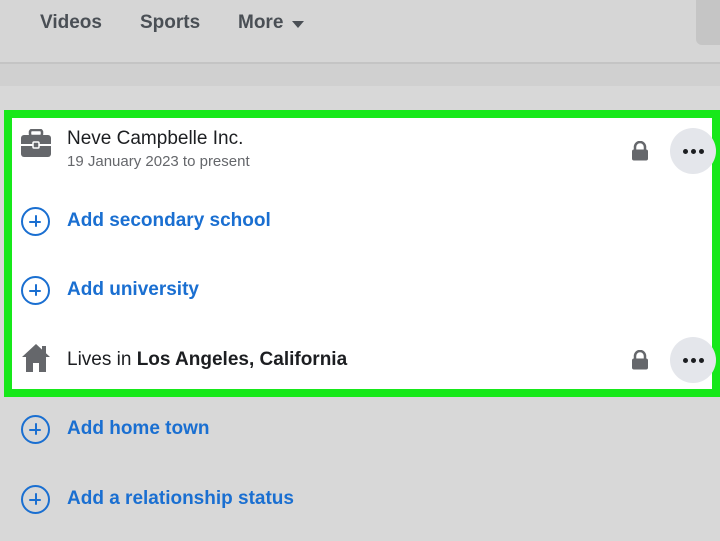 The image size is (720, 541). Describe the element at coordinates (360, 430) in the screenshot. I see `add-home-town-row: Add home town` at that location.